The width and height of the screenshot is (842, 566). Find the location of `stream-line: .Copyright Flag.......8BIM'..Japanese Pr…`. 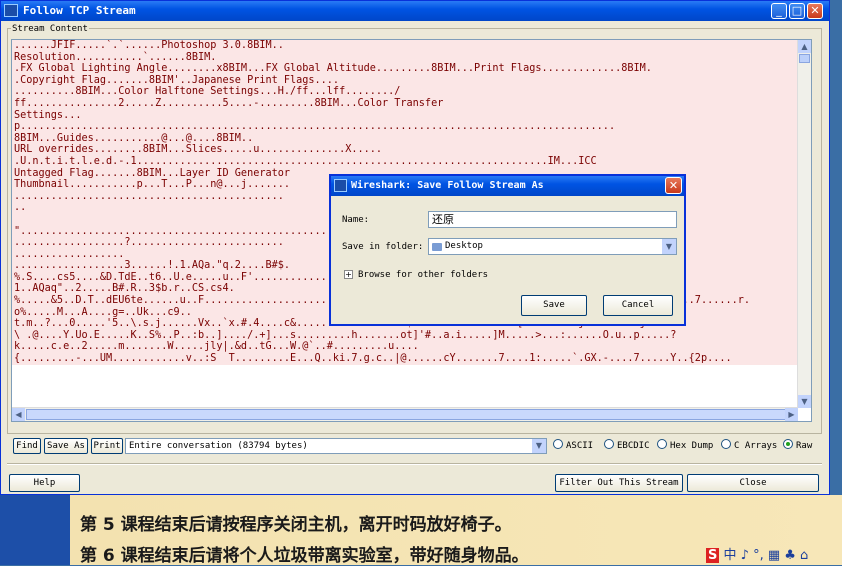

stream-line: .Copyright Flag.......8BIM'..Japanese Pr… is located at coordinates (406, 80).